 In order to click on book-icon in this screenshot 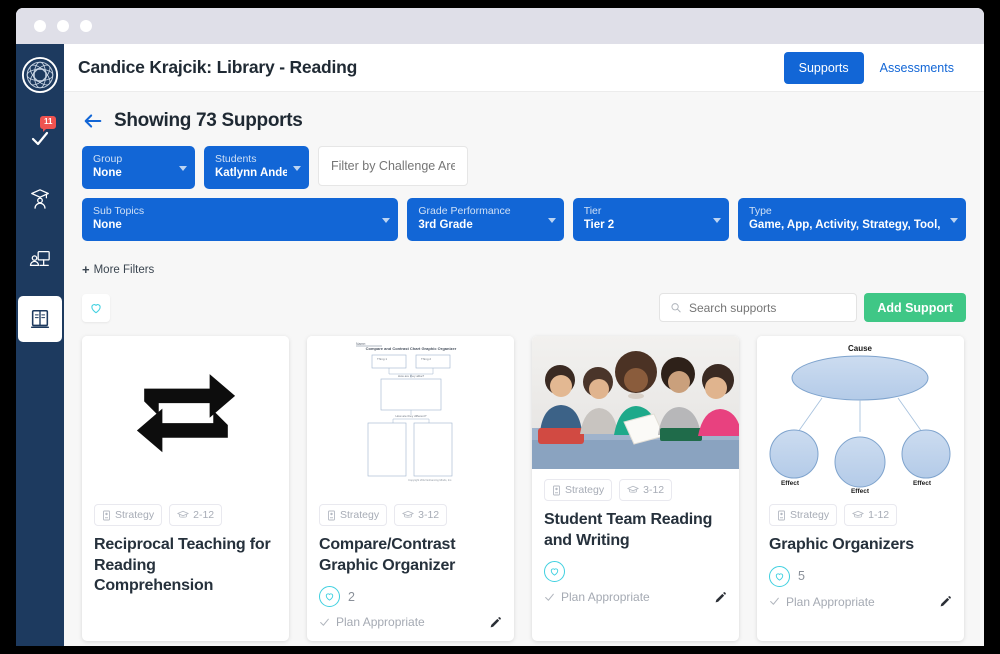, I will do `click(40, 319)`.